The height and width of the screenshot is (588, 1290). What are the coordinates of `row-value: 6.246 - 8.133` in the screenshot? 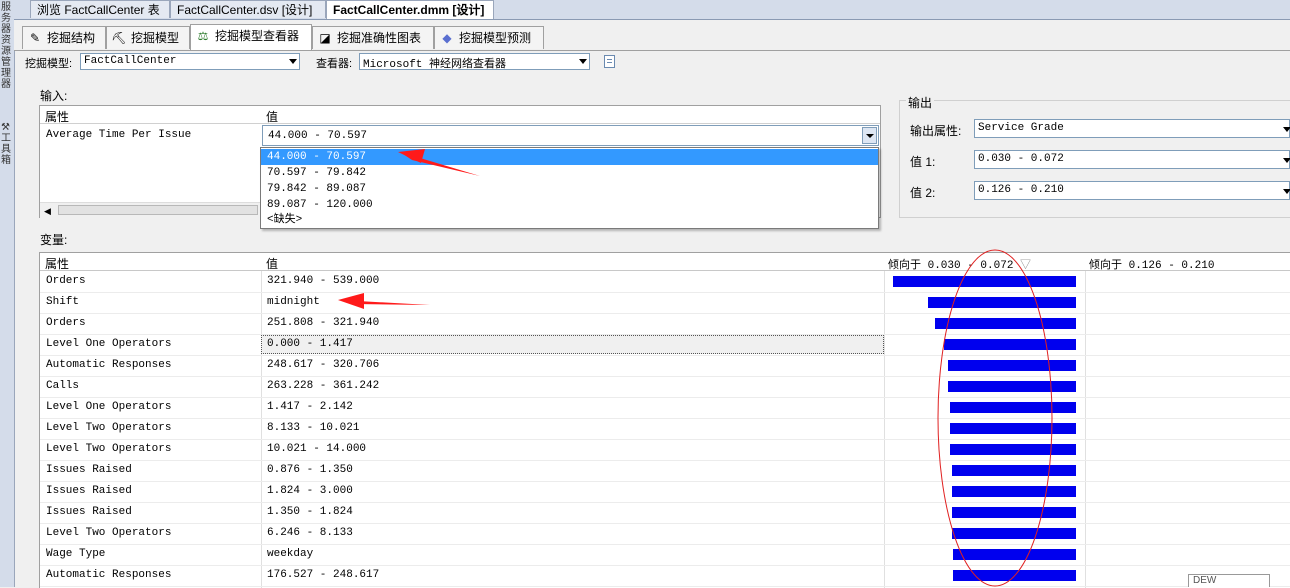 It's located at (310, 533).